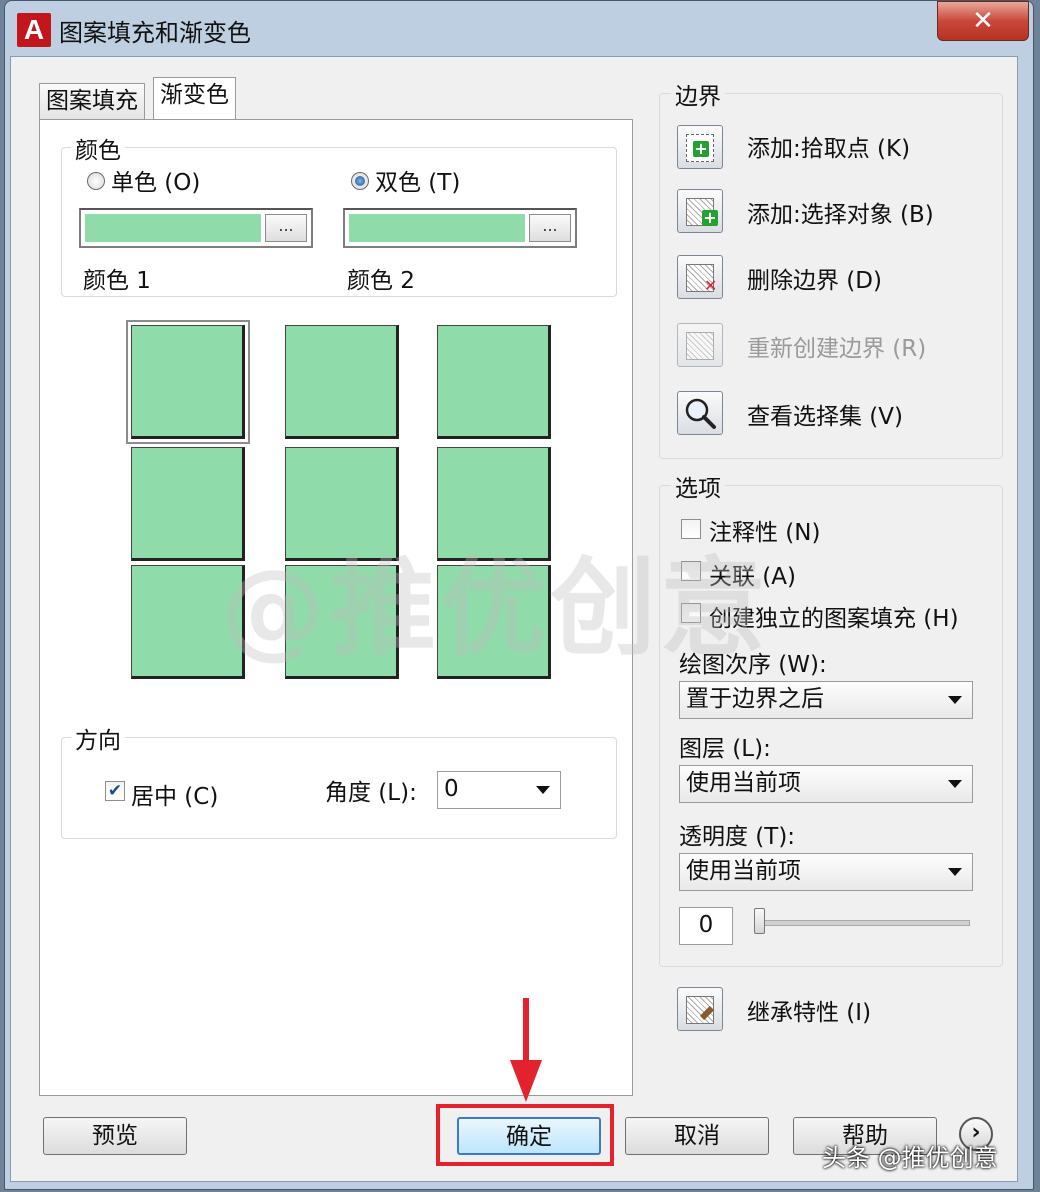  I want to click on color-group-title: 颜色, so click(98, 148).